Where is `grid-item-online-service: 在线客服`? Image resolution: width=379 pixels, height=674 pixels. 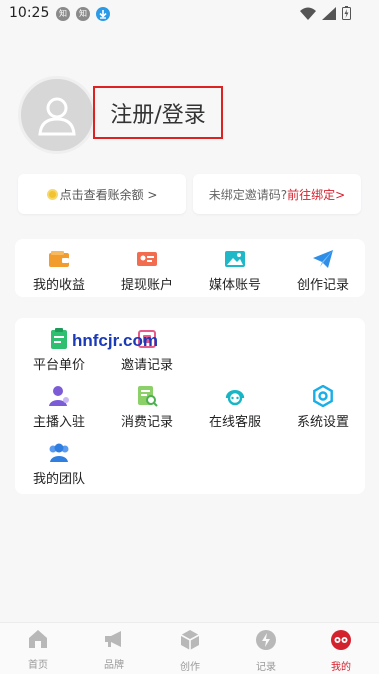
grid-item-online-service: 在线客服 is located at coordinates (235, 407).